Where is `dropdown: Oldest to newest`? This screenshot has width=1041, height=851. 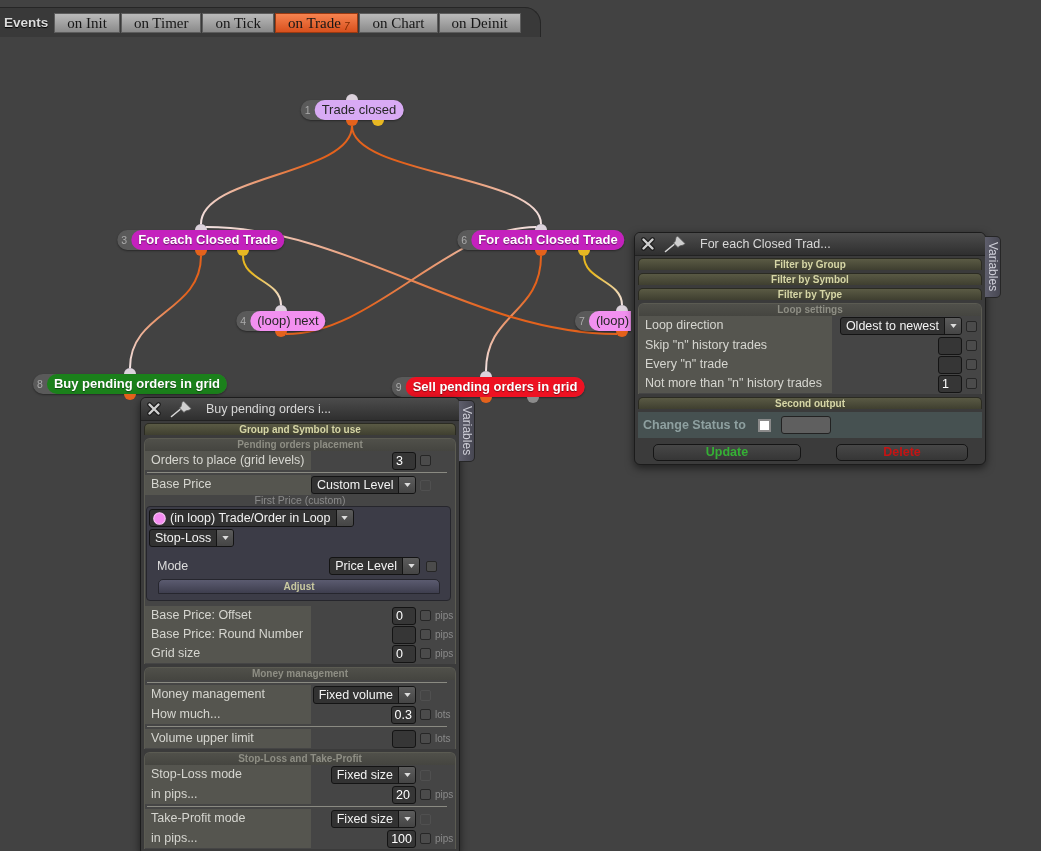 dropdown: Oldest to newest is located at coordinates (900, 326).